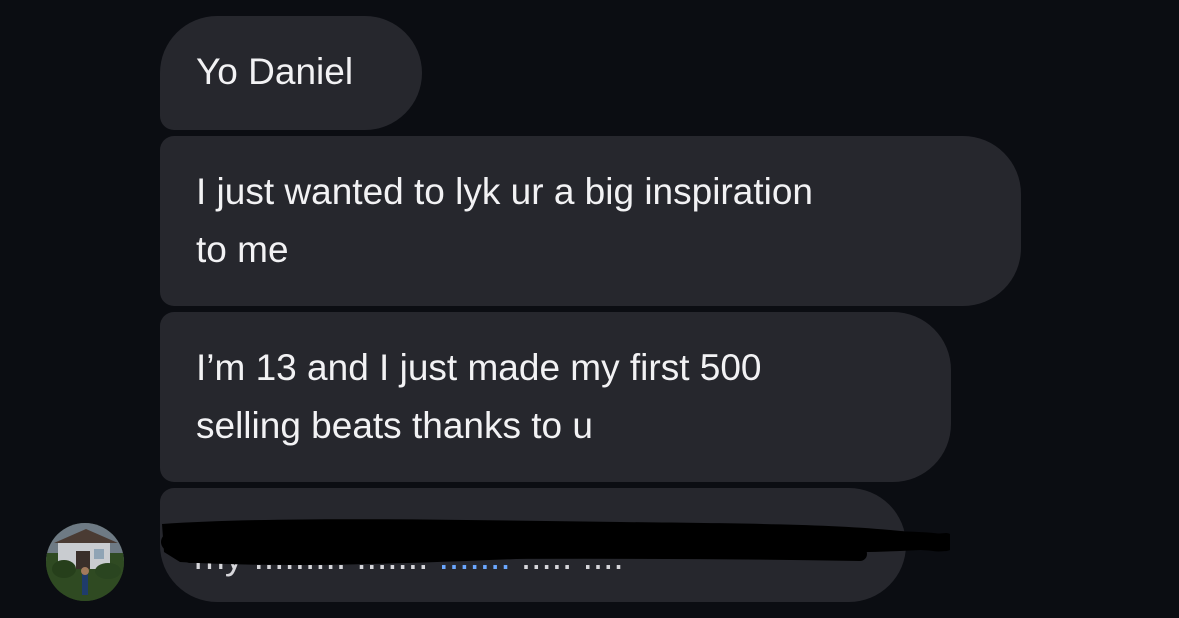 Image resolution: width=1179 pixels, height=618 pixels. Describe the element at coordinates (555, 542) in the screenshot. I see `redaction-scribble` at that location.